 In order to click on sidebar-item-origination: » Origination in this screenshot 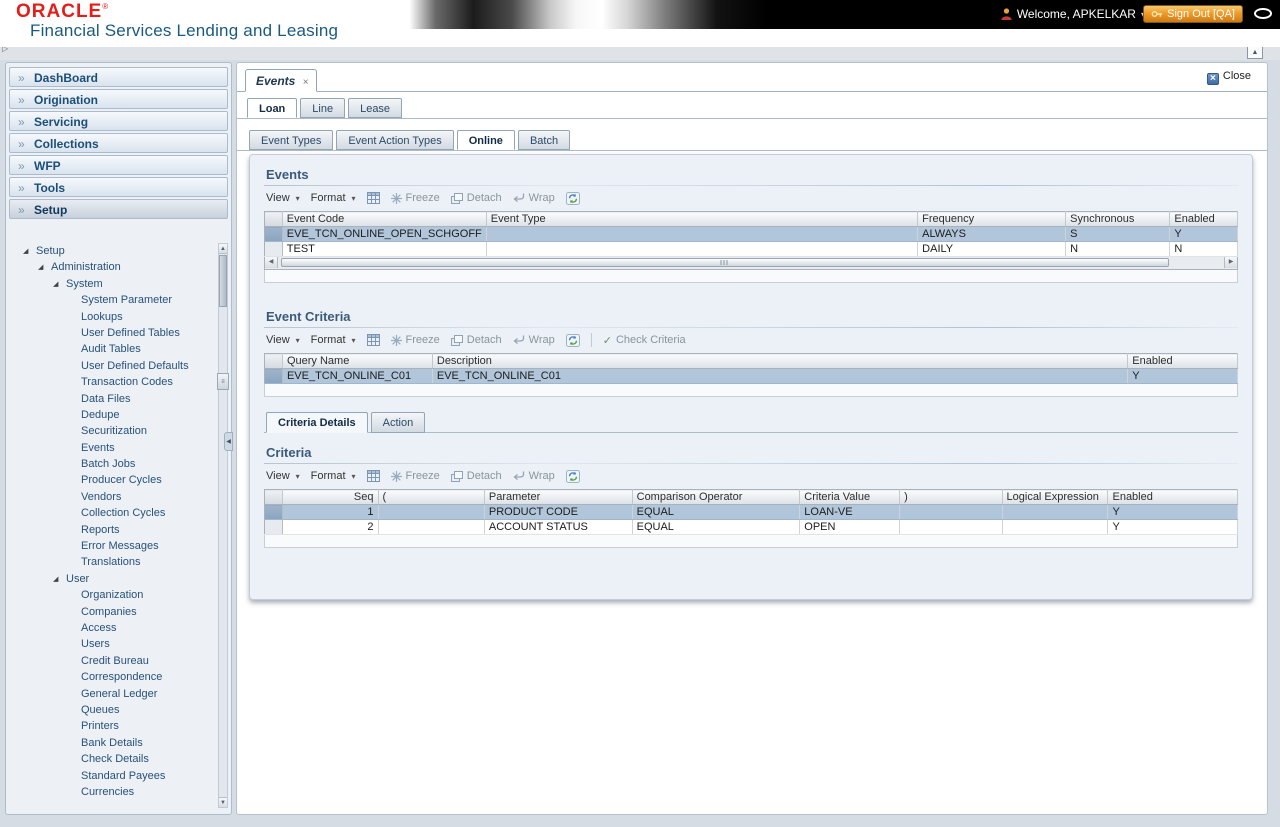, I will do `click(118, 99)`.